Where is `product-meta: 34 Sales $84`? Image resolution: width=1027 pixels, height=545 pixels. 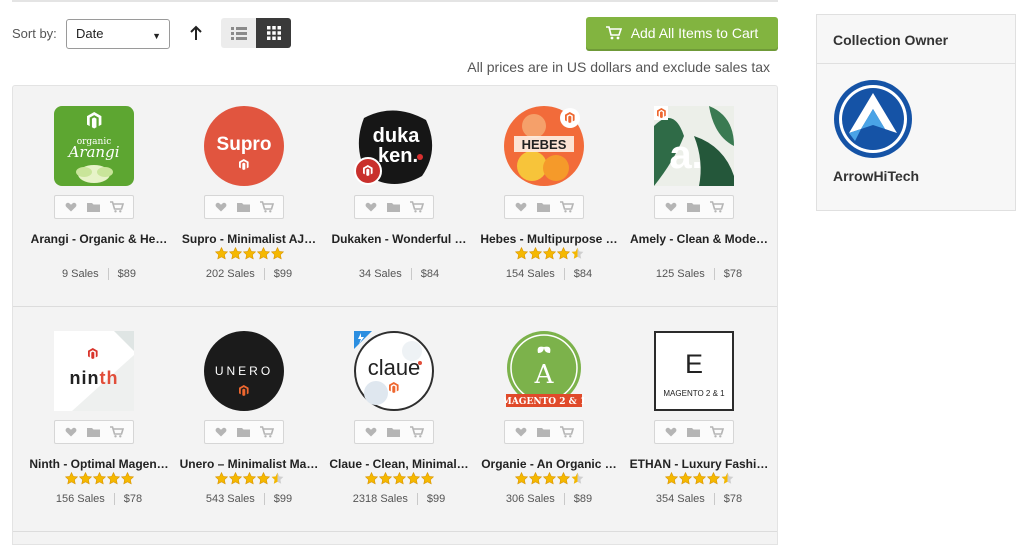 product-meta: 34 Sales $84 is located at coordinates (399, 274).